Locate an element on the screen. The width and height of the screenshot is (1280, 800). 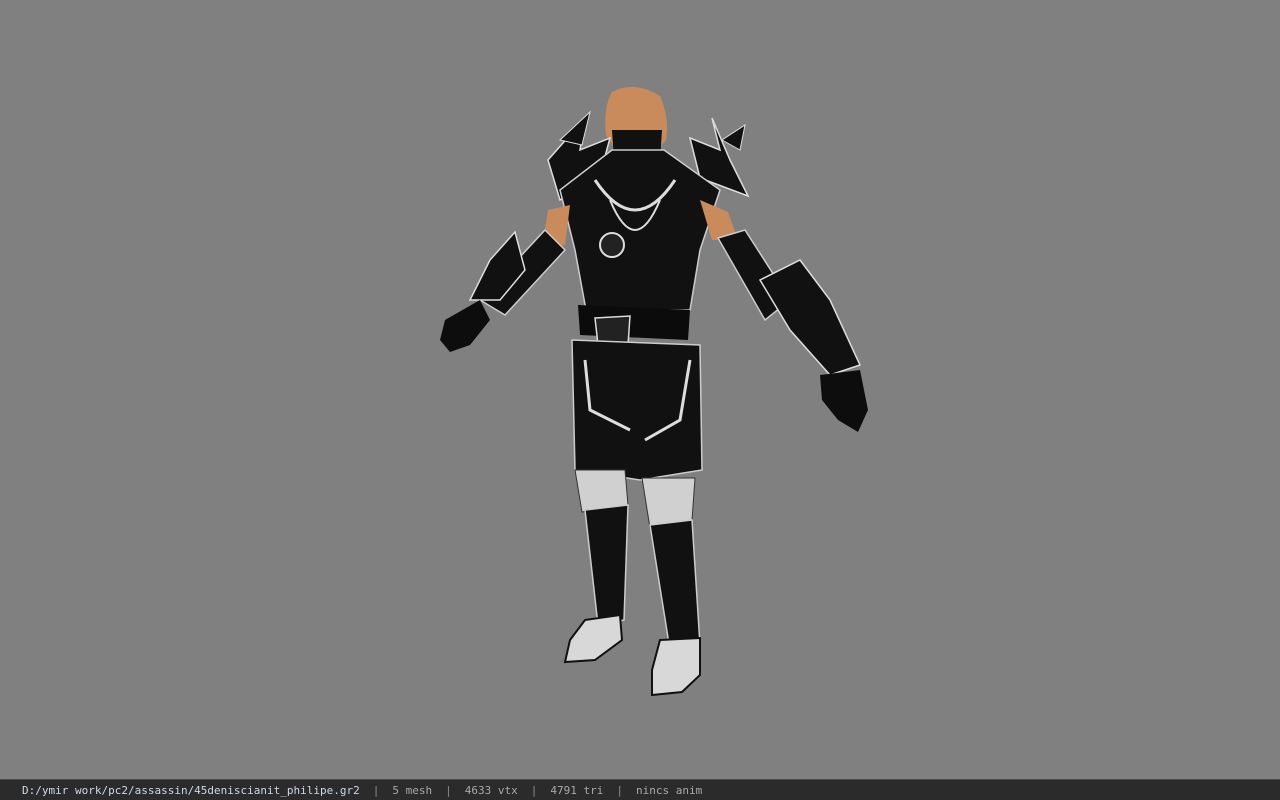
mesh-count: 5 mesh is located at coordinates (412, 790).